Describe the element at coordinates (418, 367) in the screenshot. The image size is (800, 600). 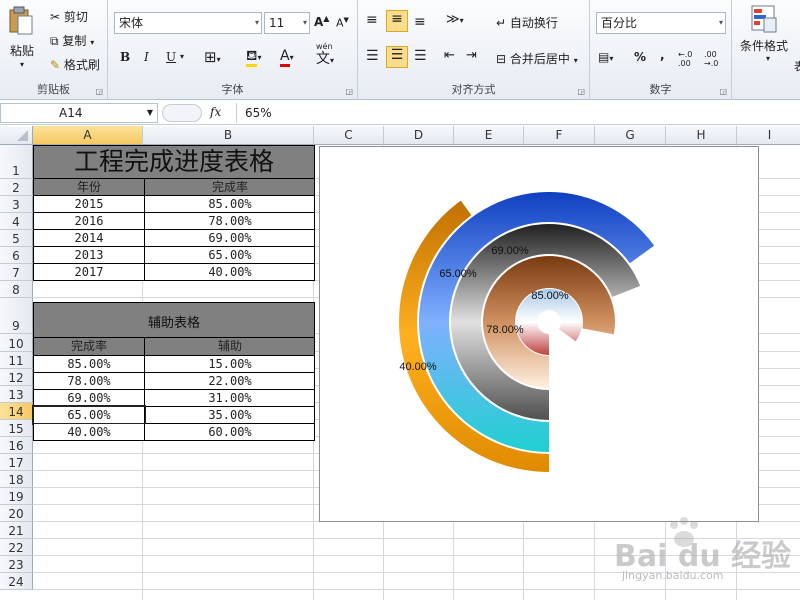
I see `data-label: 40.00%` at that location.